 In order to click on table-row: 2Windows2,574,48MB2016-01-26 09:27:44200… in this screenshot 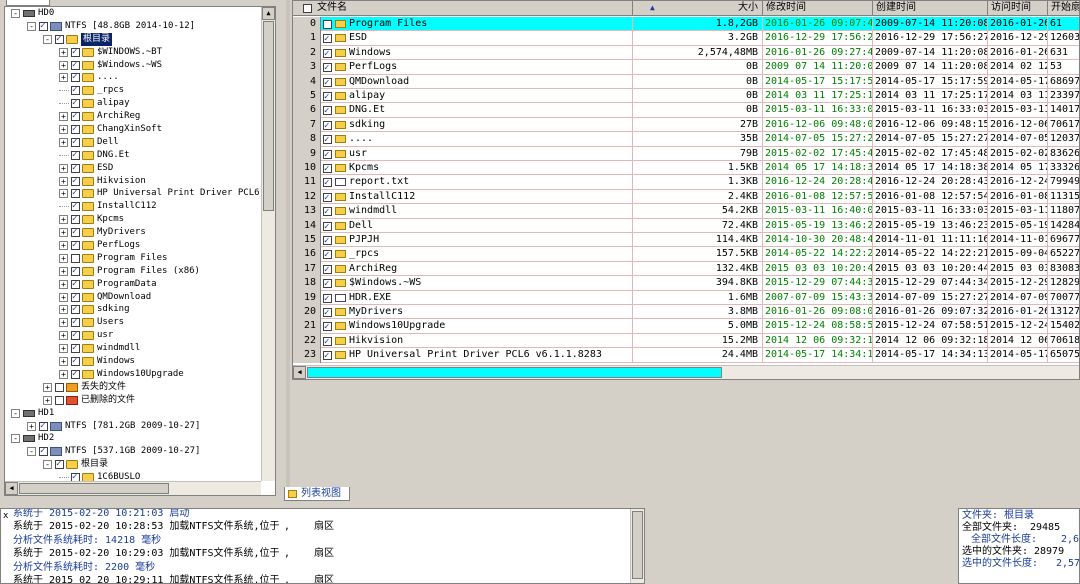, I will do `click(686, 53)`.